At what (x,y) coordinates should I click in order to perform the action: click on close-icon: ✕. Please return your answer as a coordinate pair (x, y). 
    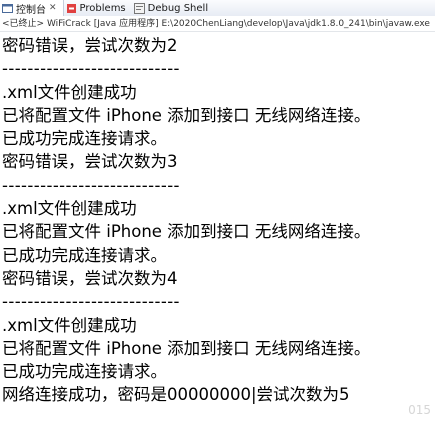
    Looking at the image, I should click on (53, 8).